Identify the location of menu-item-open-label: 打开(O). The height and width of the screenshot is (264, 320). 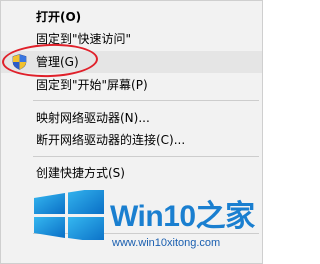
(59, 17).